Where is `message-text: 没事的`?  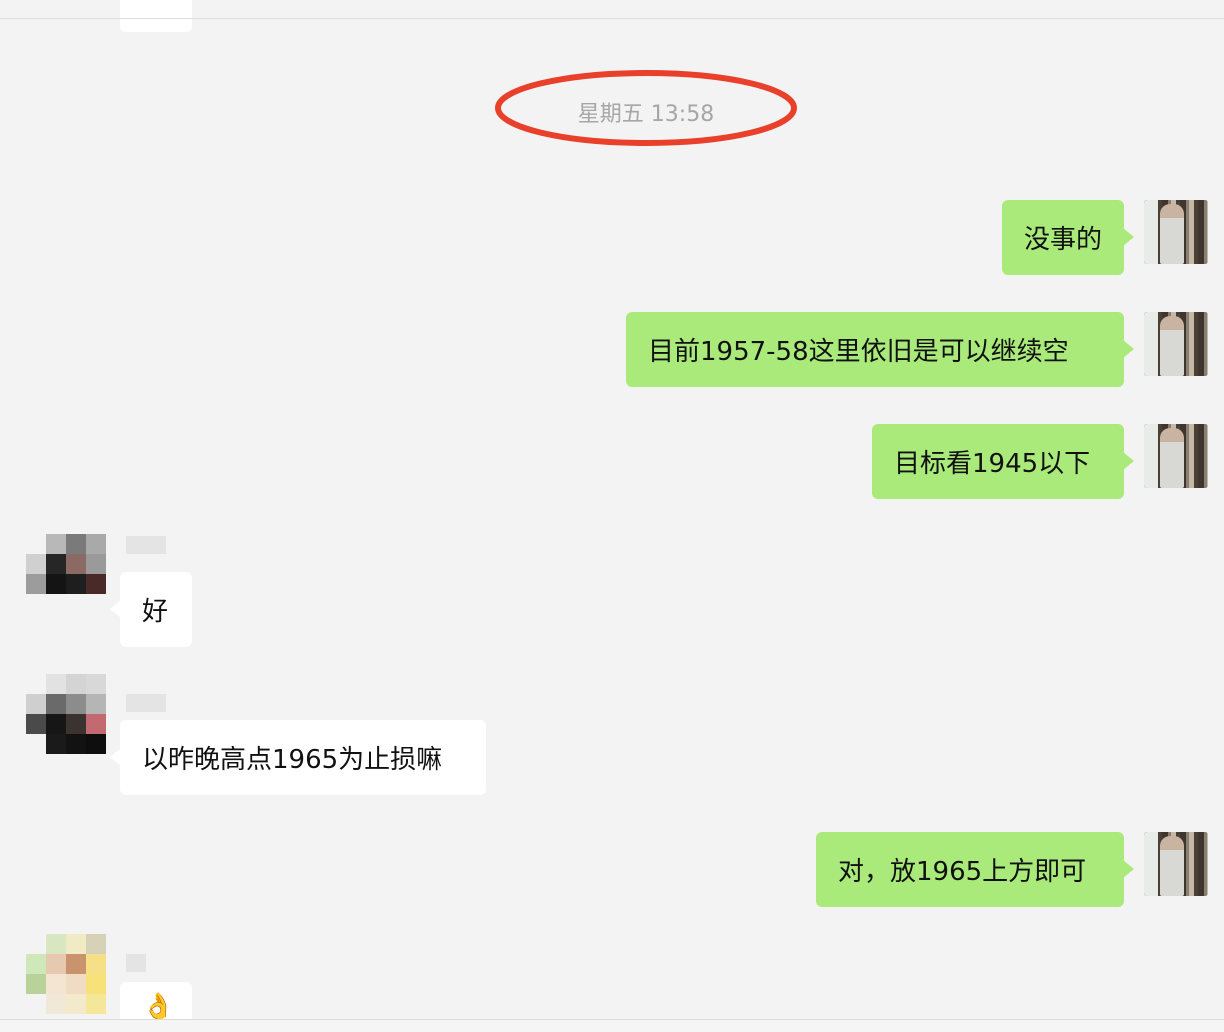 message-text: 没事的 is located at coordinates (1063, 240).